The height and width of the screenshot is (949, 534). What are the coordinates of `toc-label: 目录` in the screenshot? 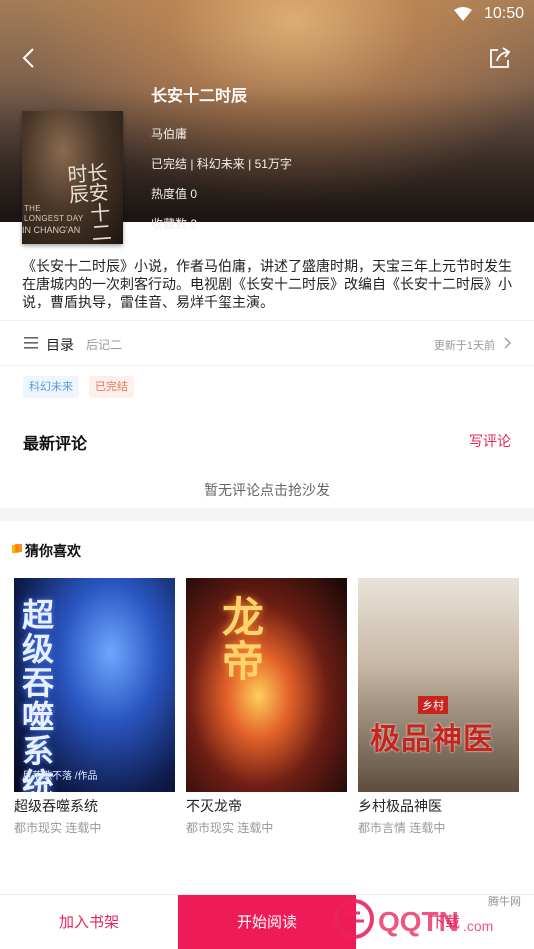 It's located at (60, 345).